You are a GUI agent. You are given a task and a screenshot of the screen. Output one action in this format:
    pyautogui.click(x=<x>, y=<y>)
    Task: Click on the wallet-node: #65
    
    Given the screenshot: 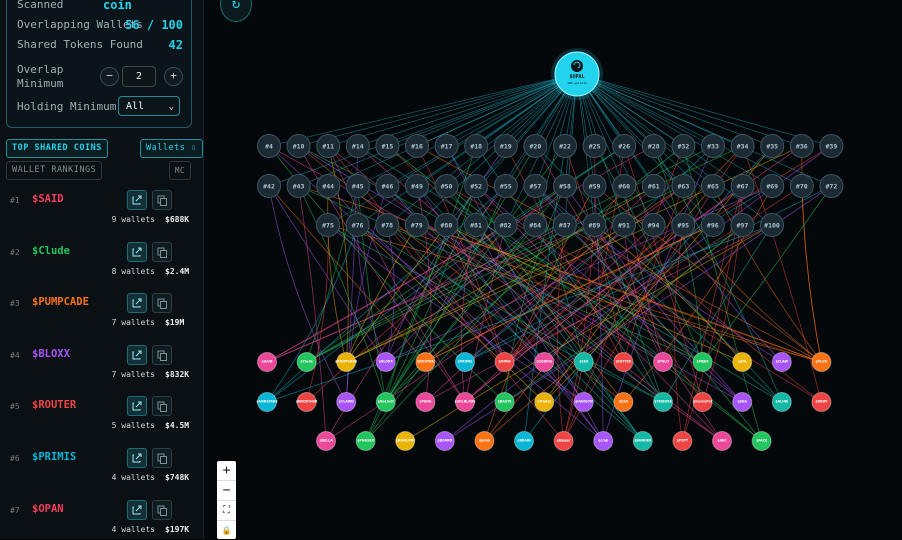 What is the action you would take?
    pyautogui.click(x=713, y=186)
    